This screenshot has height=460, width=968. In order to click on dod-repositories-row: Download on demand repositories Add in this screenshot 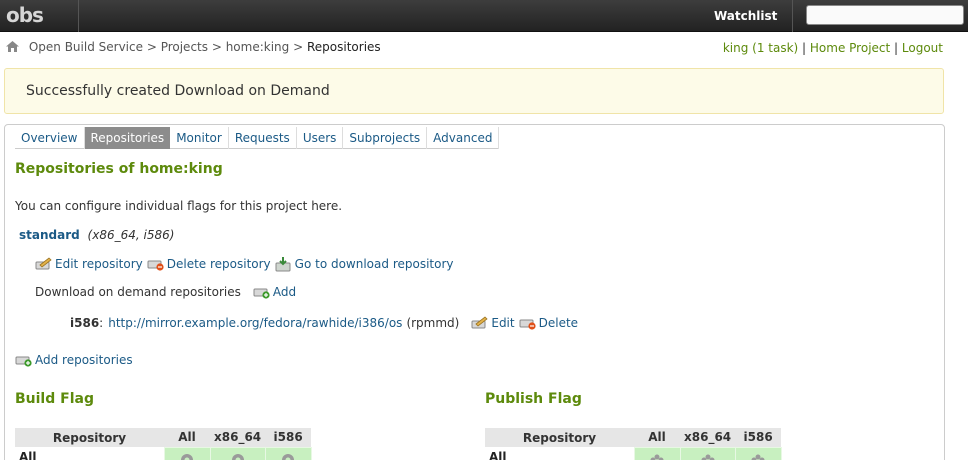, I will do `click(167, 292)`.